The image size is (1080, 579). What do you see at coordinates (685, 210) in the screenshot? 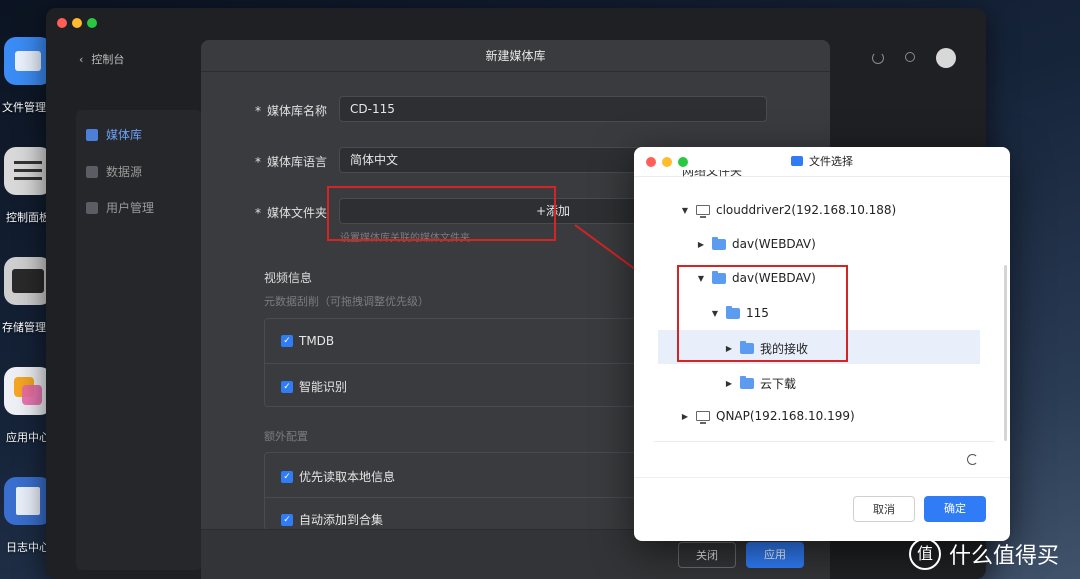
I see `triangle-down-icon: ▼` at bounding box center [685, 210].